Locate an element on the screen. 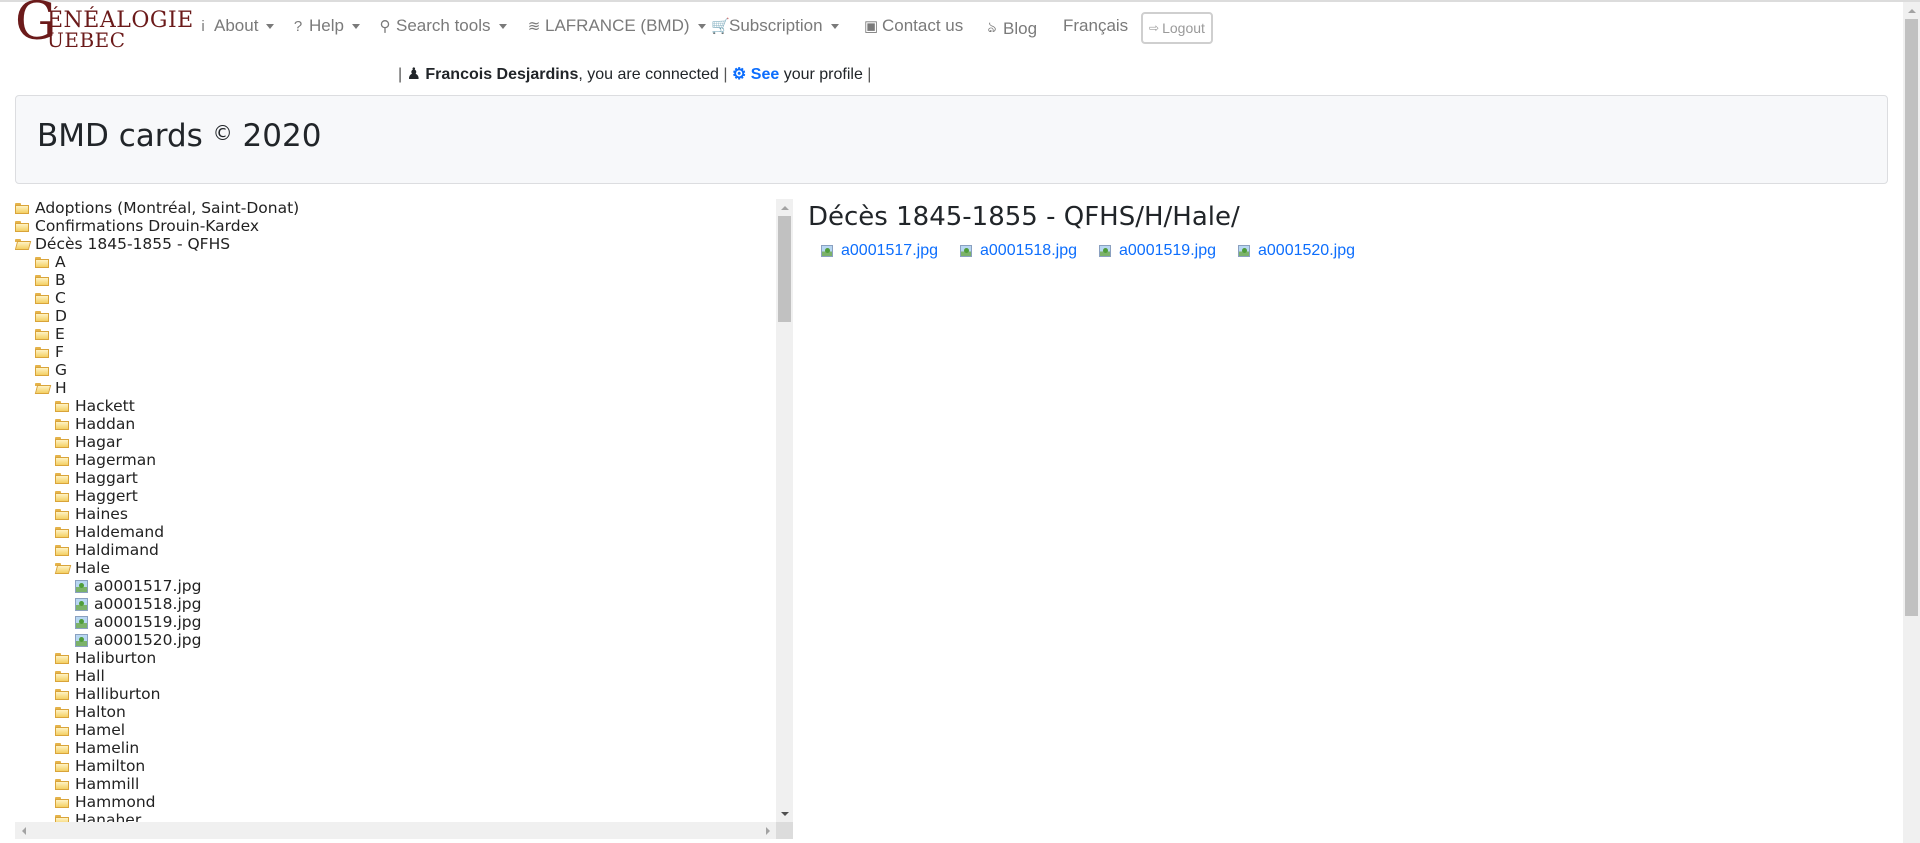 The image size is (1920, 843). tree-horizontal-scrollbar is located at coordinates (395, 830).